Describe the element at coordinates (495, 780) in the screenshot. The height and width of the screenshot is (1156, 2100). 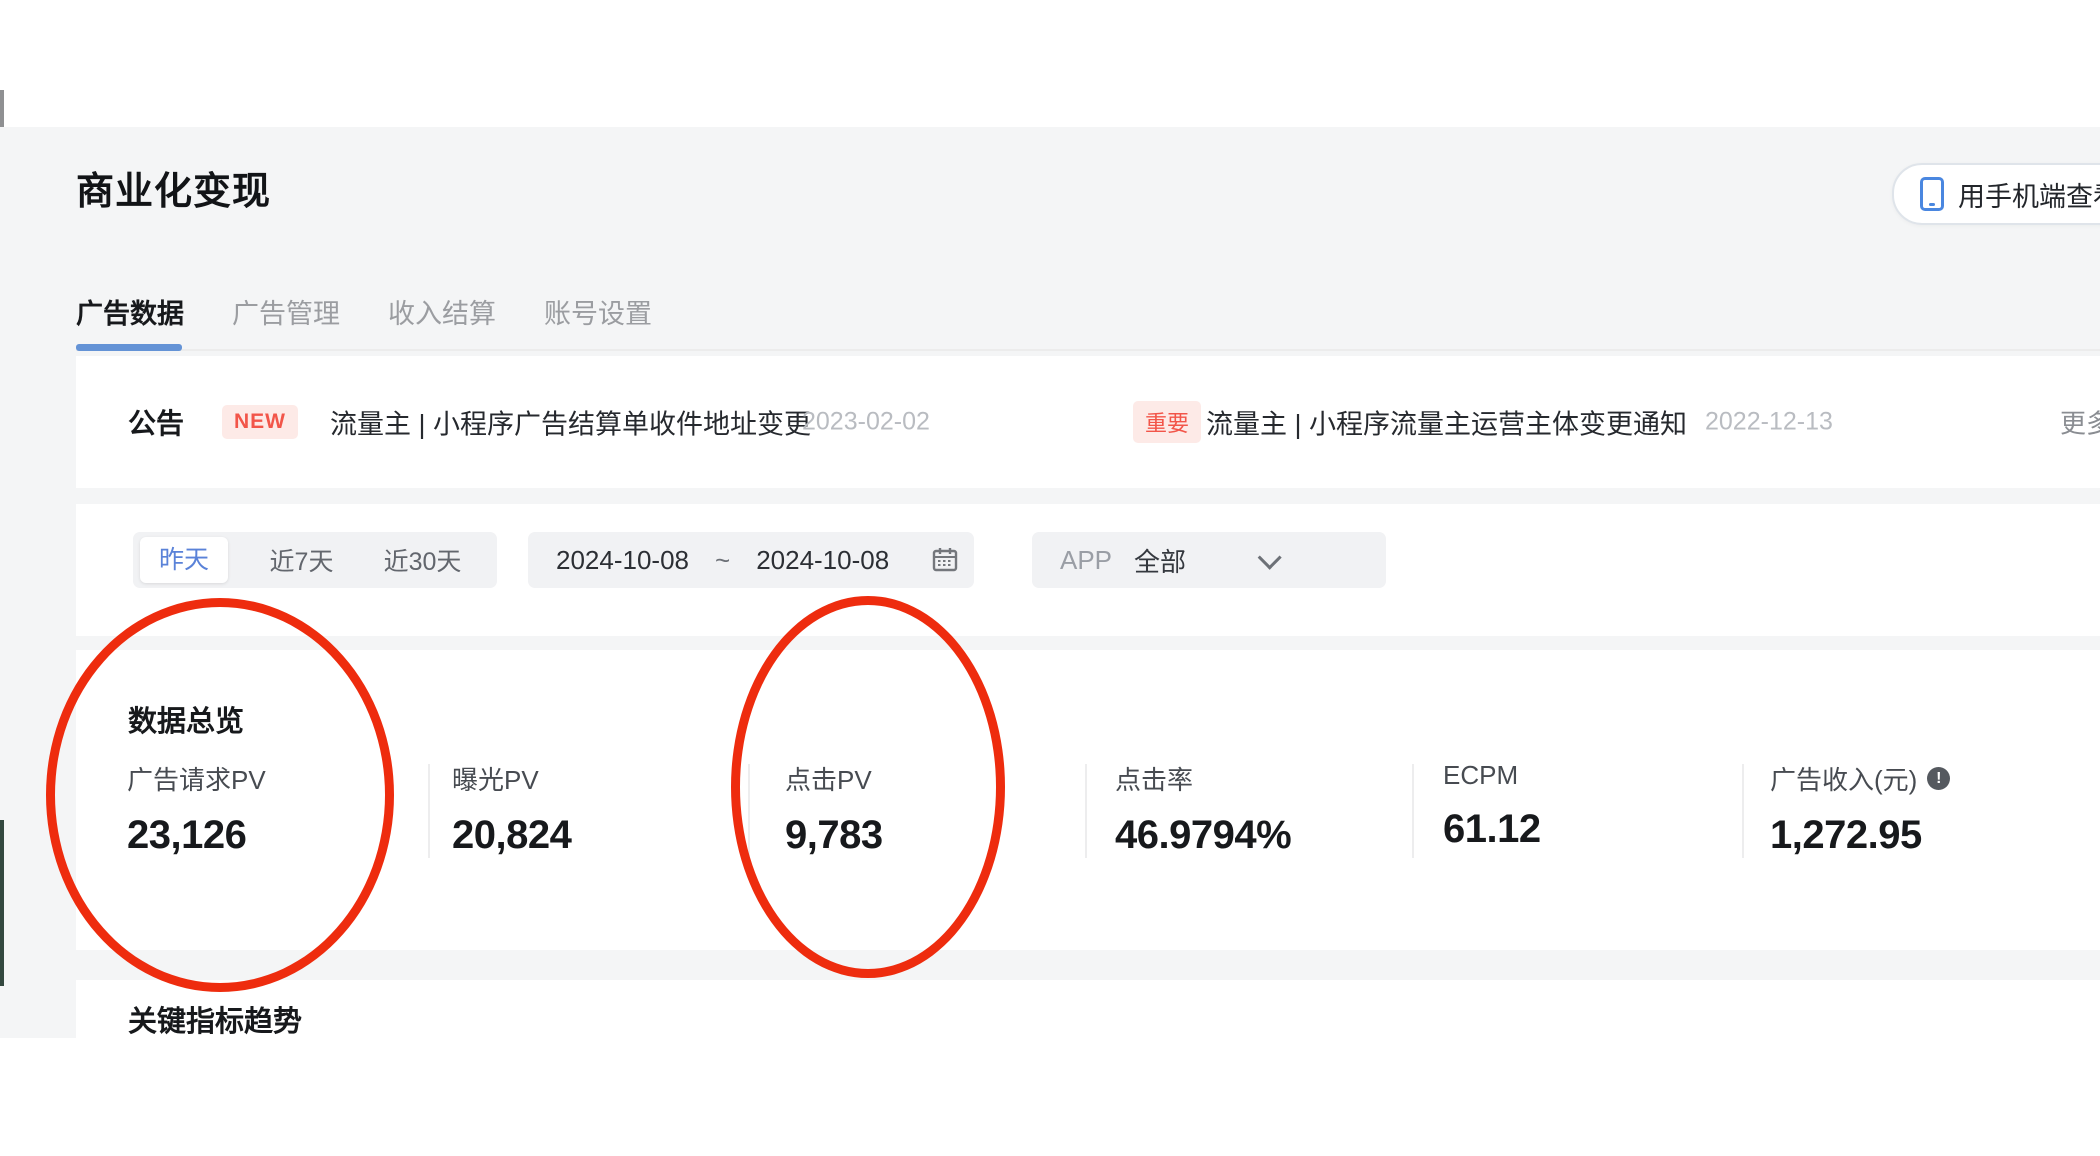
I see `metric-label: 曝光PV` at that location.